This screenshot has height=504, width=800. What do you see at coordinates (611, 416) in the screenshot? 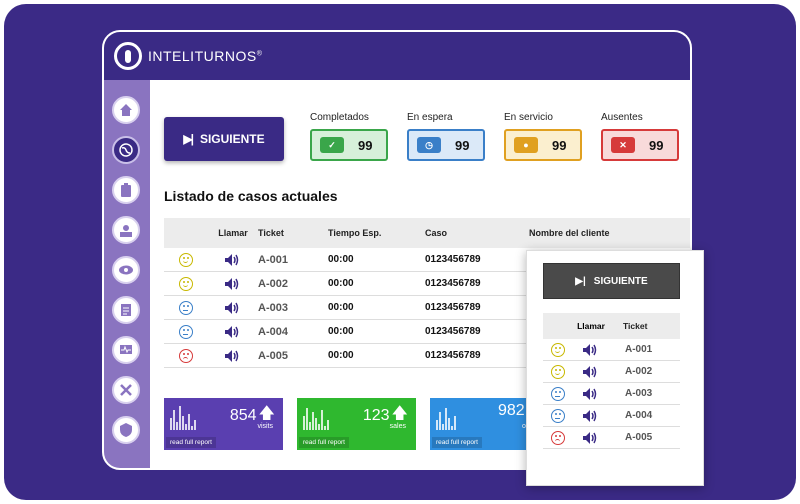
I see `overlay-table-row: A-004` at bounding box center [611, 416].